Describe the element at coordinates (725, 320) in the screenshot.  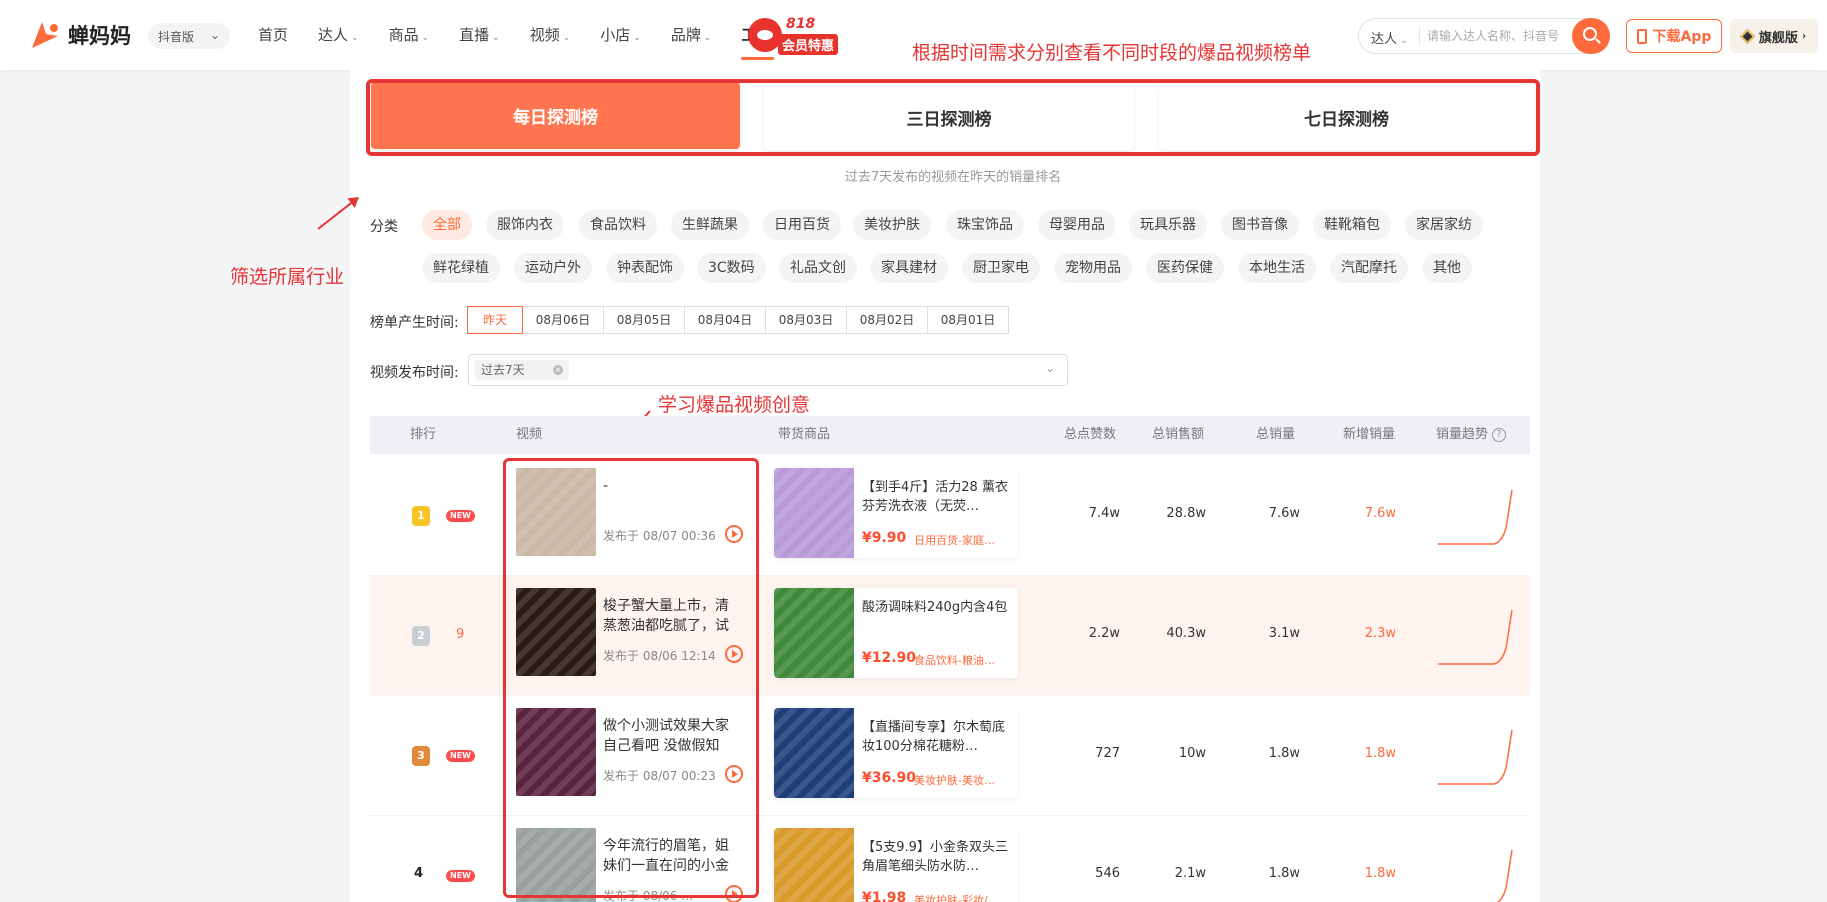
I see `date-option: 08月04日` at that location.